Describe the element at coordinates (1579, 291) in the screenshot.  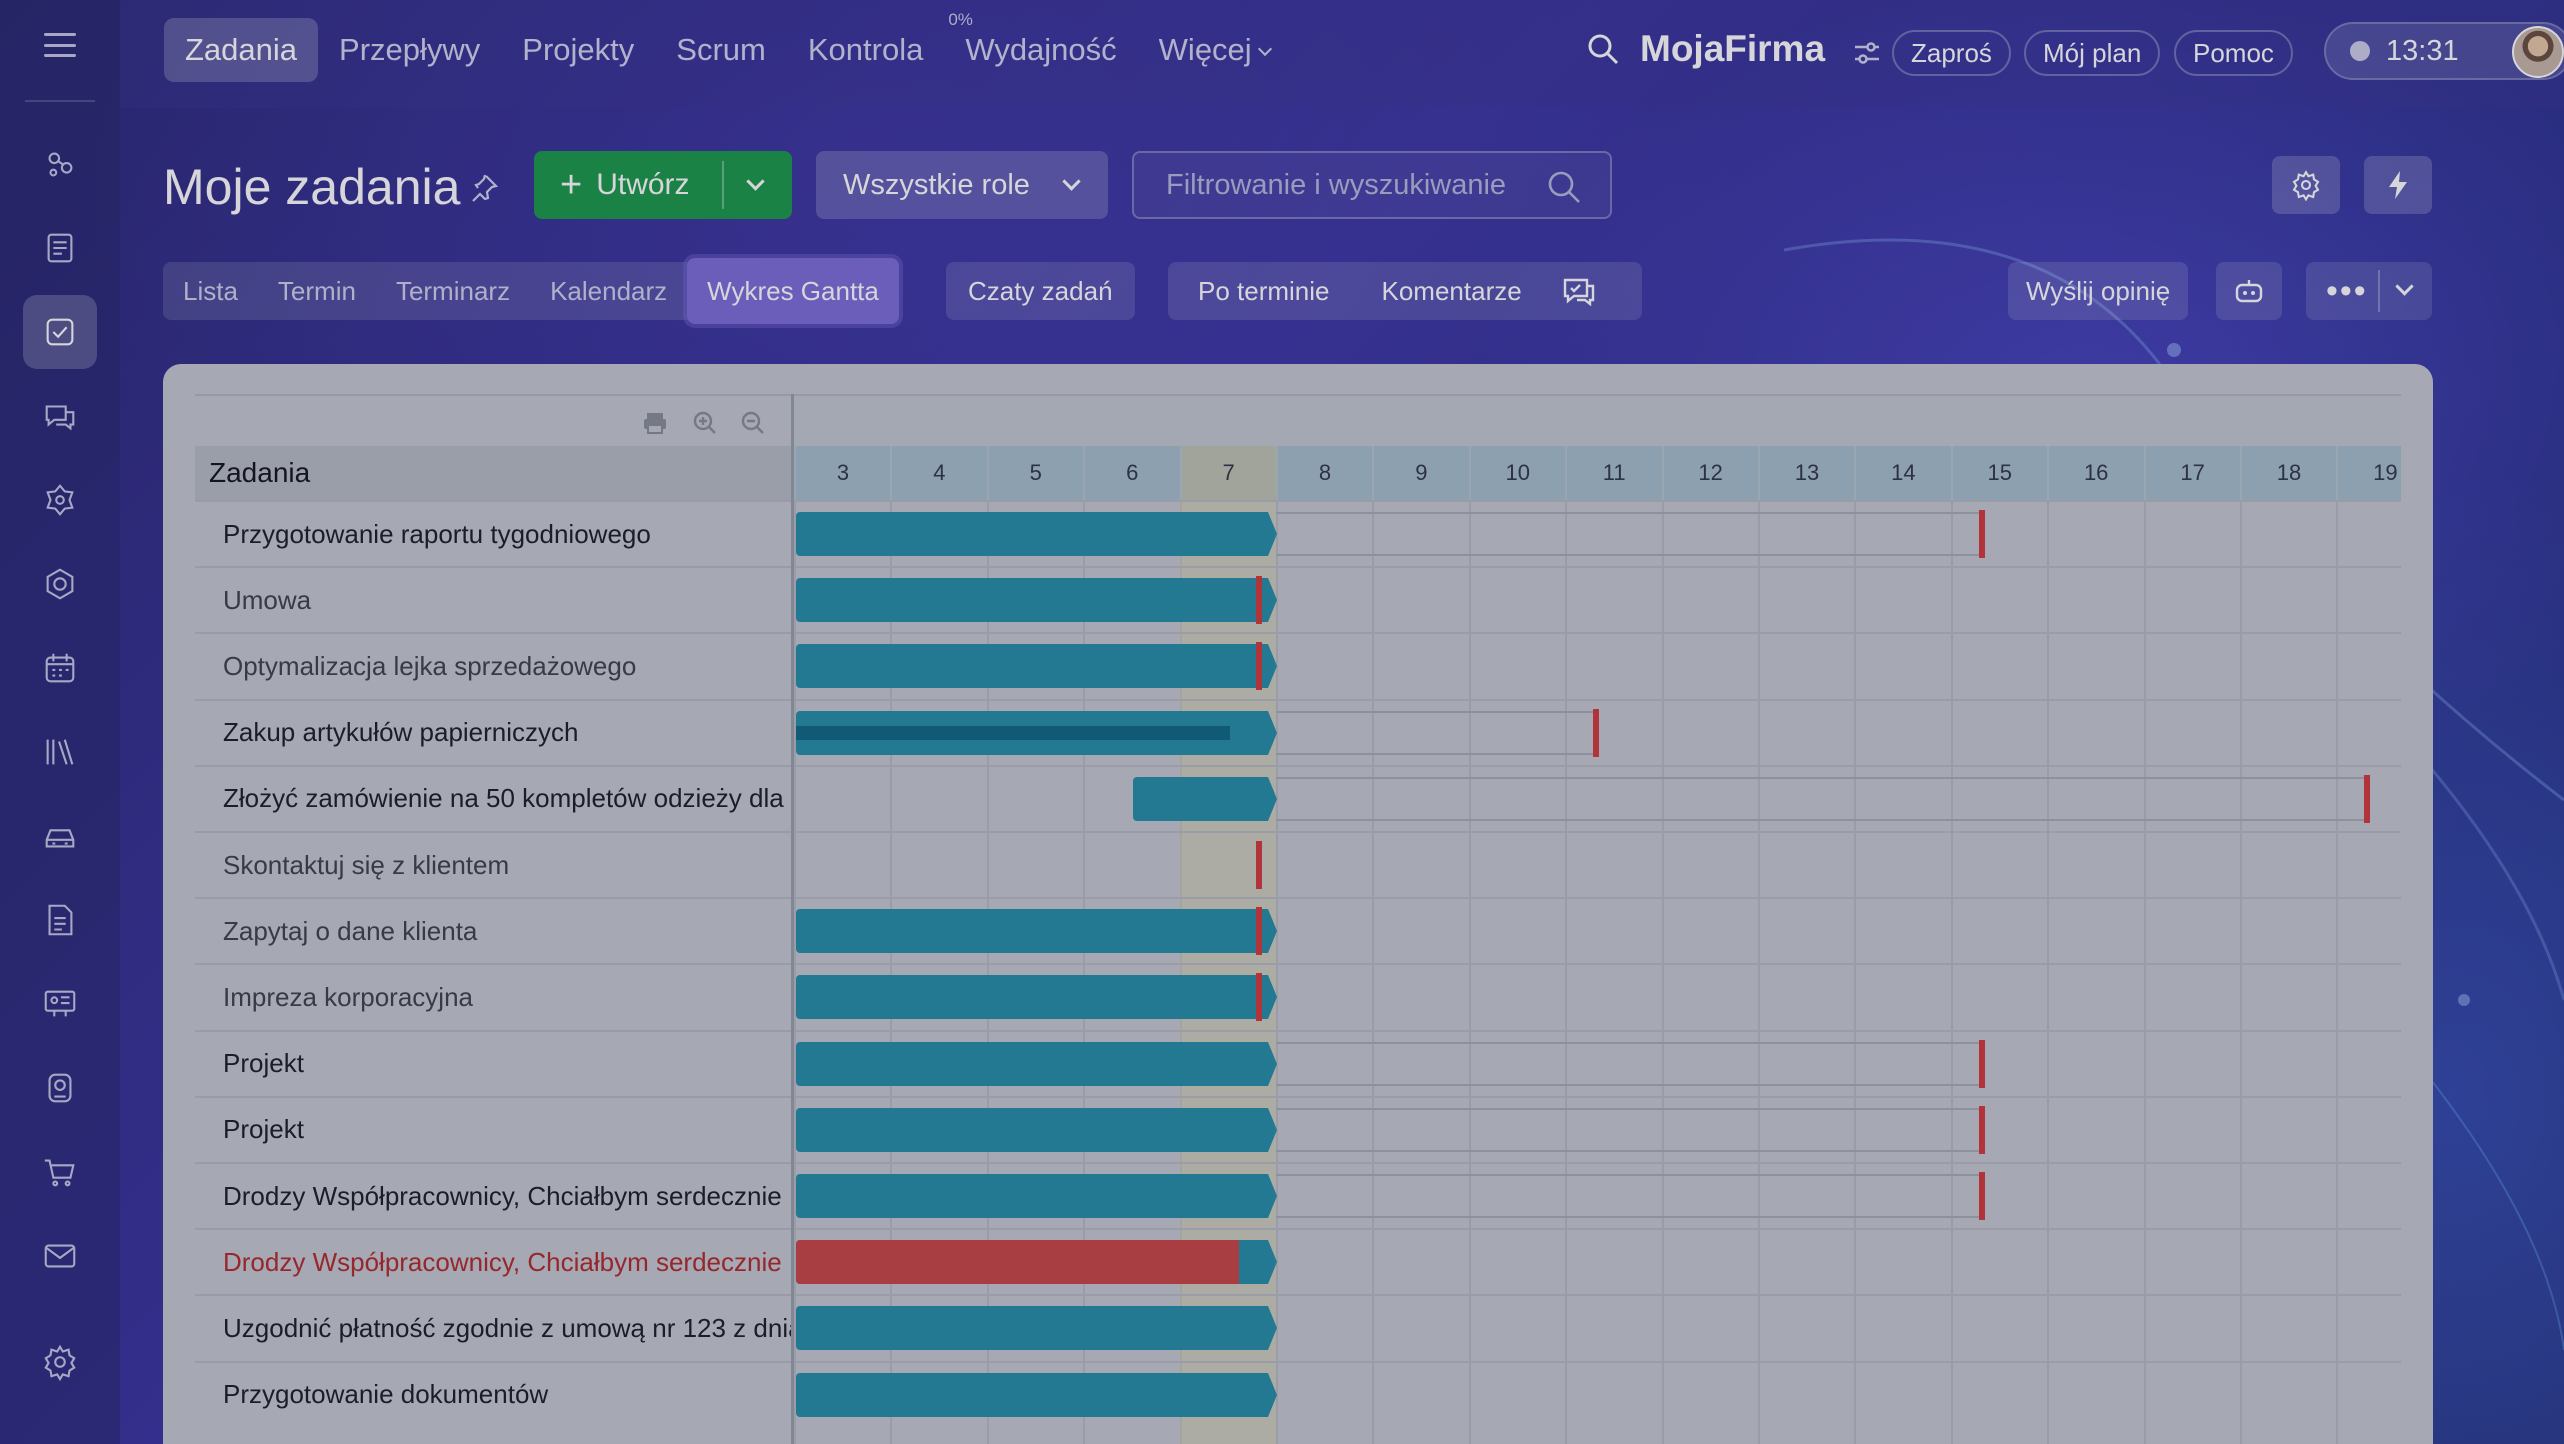
I see `chat-check-icon` at that location.